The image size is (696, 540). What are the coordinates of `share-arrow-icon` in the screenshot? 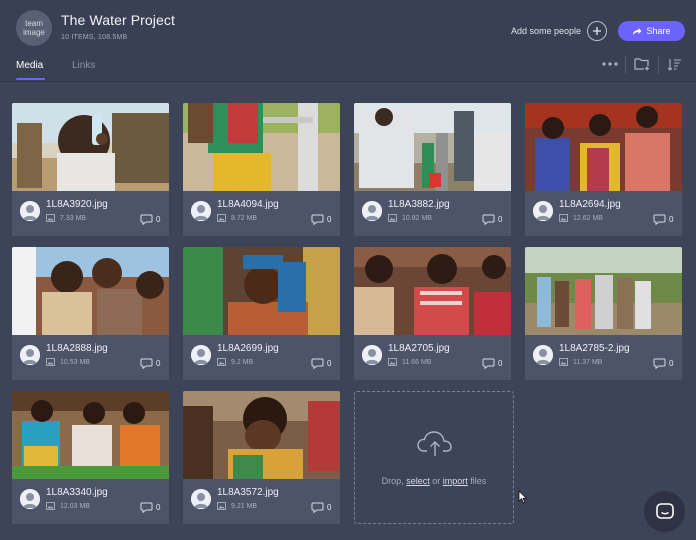 It's located at (637, 31).